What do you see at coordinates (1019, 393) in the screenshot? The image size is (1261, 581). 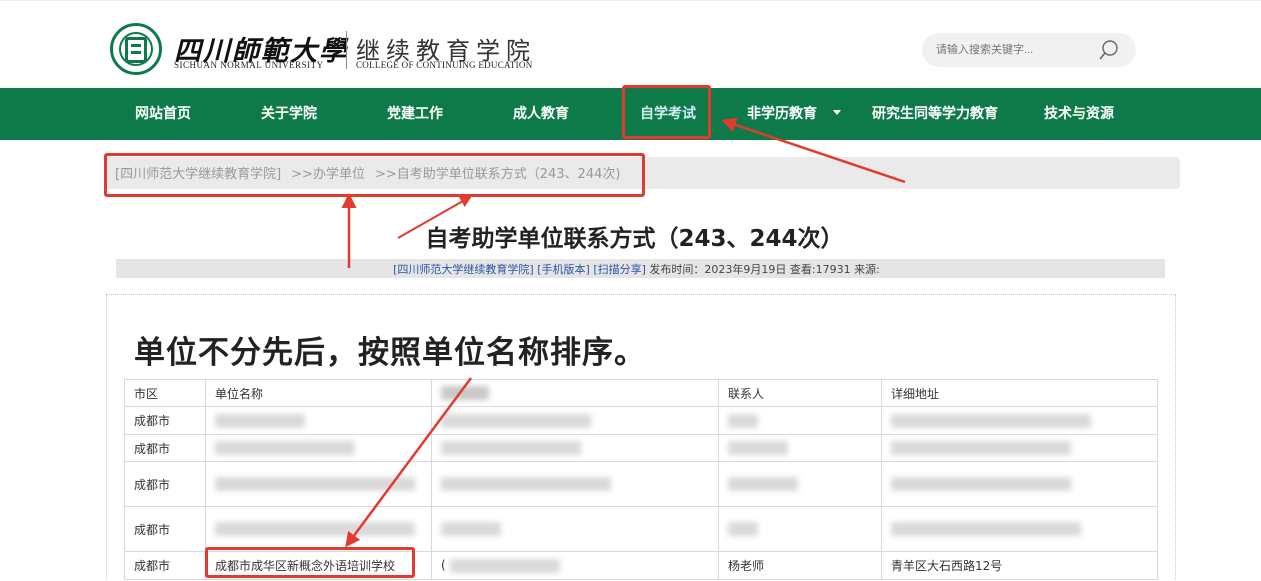 I see `table-header-cell: 详细地址` at bounding box center [1019, 393].